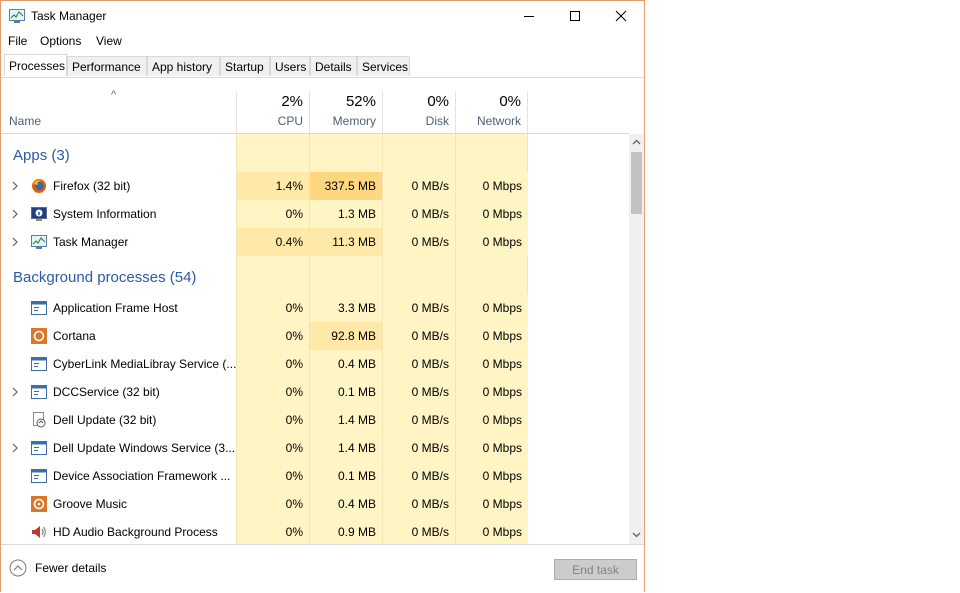 This screenshot has height=593, width=960. I want to click on column-header-memory: 52% Memory, so click(345, 112).